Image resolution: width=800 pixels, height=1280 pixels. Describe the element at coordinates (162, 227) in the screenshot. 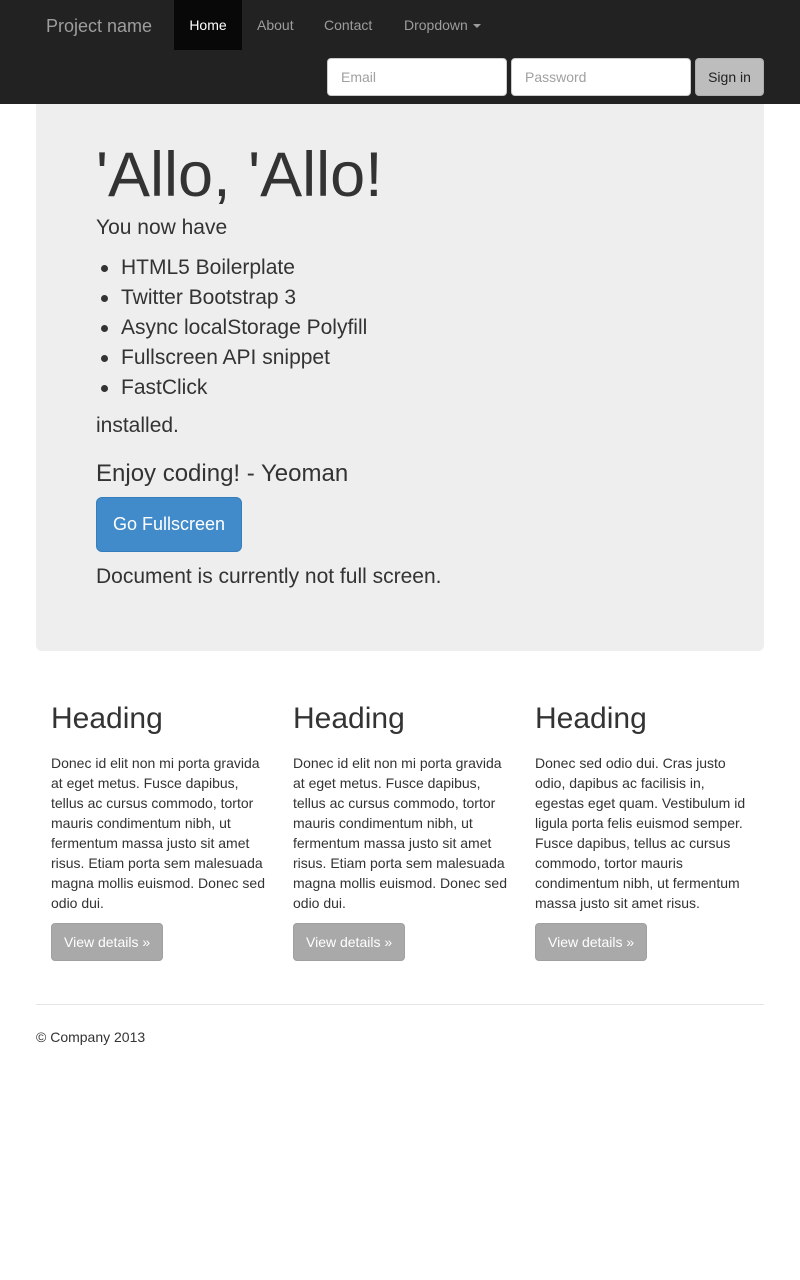

I see `lead-text: You now have` at that location.